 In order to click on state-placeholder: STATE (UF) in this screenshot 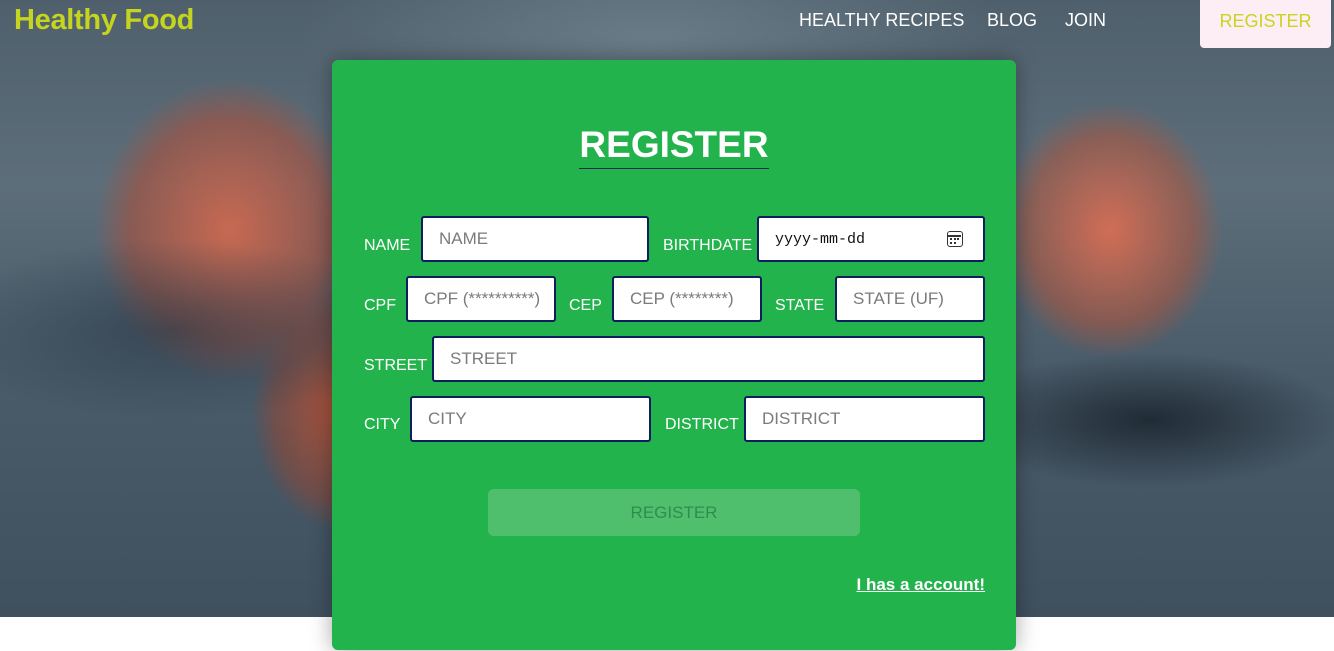, I will do `click(898, 298)`.